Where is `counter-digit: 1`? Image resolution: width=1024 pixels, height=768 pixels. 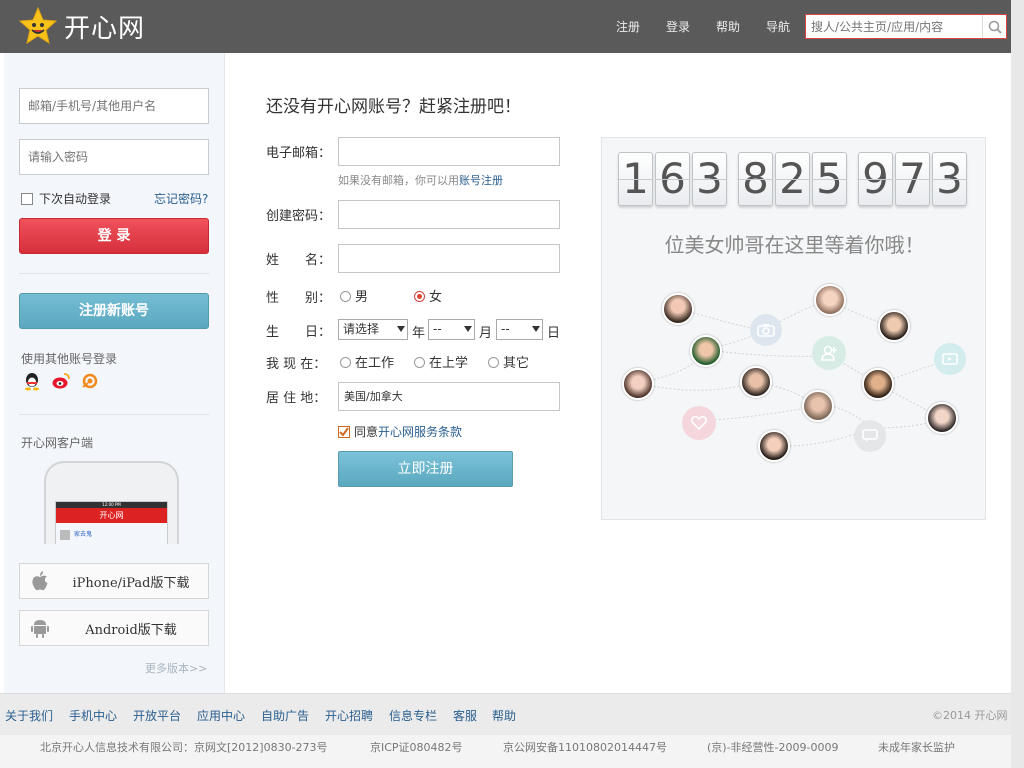 counter-digit: 1 is located at coordinates (635, 179).